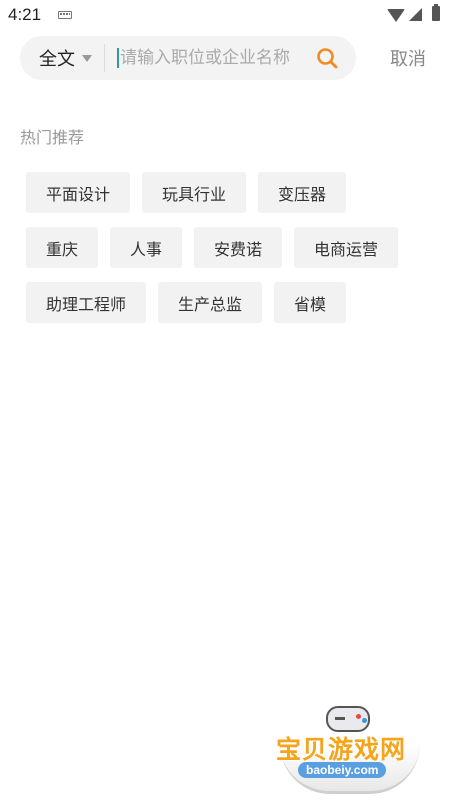  Describe the element at coordinates (215, 58) in the screenshot. I see `search-input` at that location.